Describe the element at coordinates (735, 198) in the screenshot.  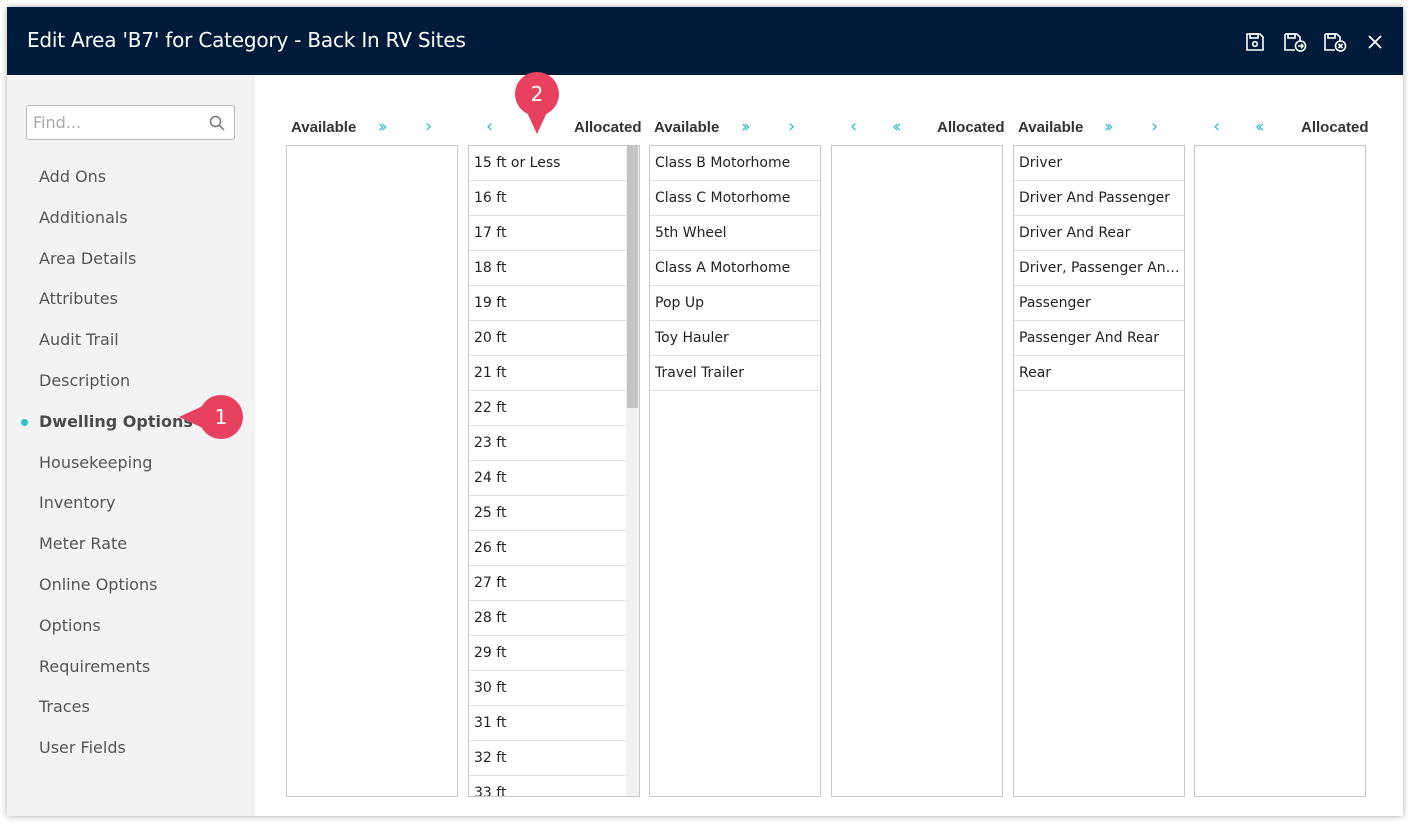
I see `list-item: Class C Motorhome` at that location.